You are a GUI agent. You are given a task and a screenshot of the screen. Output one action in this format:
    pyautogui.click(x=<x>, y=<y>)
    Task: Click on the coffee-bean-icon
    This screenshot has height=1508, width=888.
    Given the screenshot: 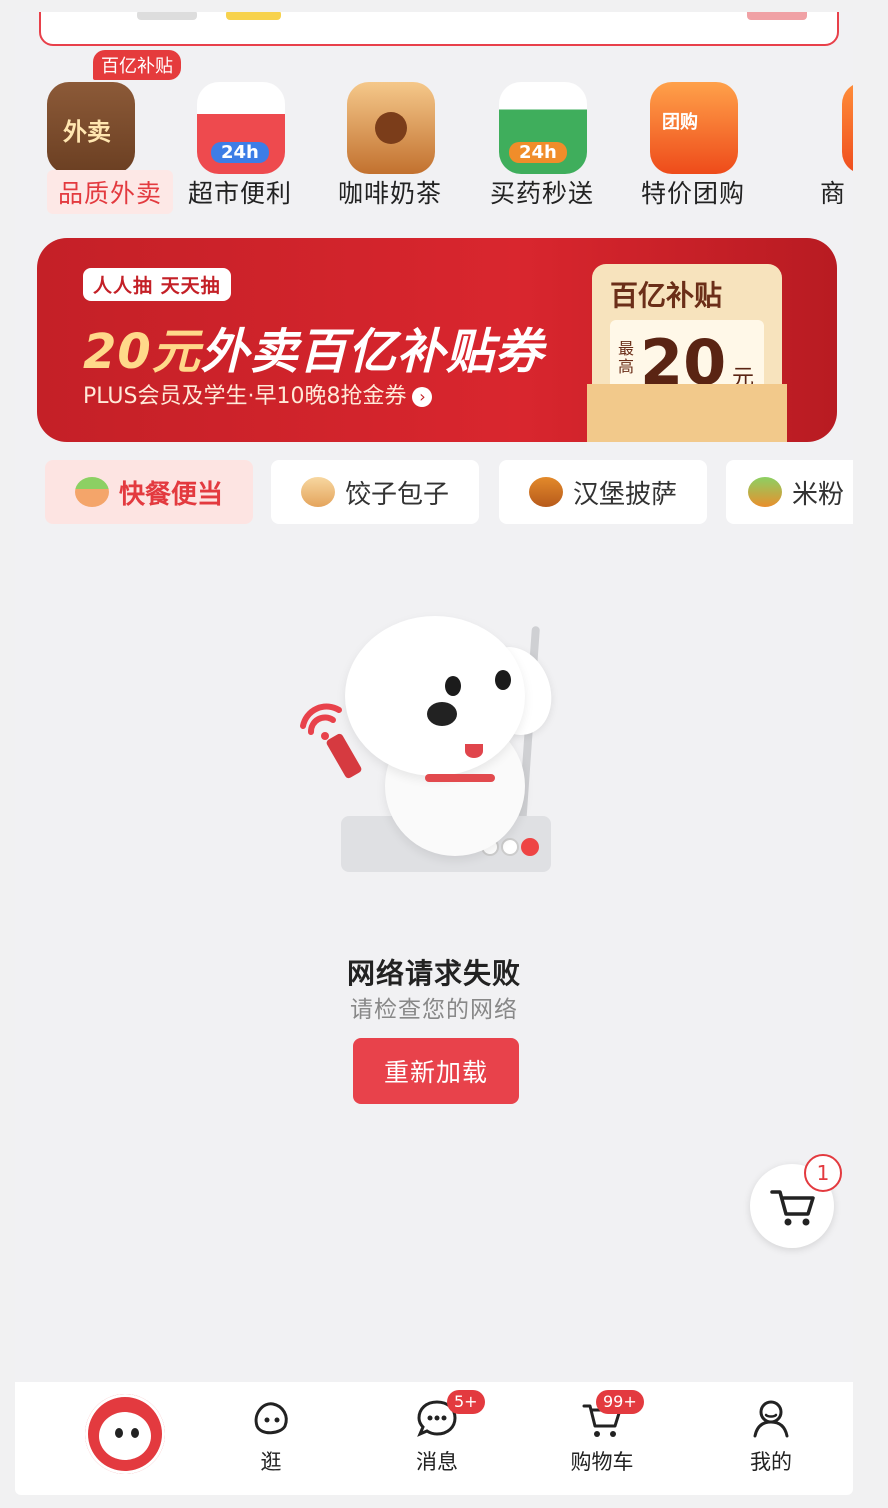 What is the action you would take?
    pyautogui.click(x=391, y=128)
    